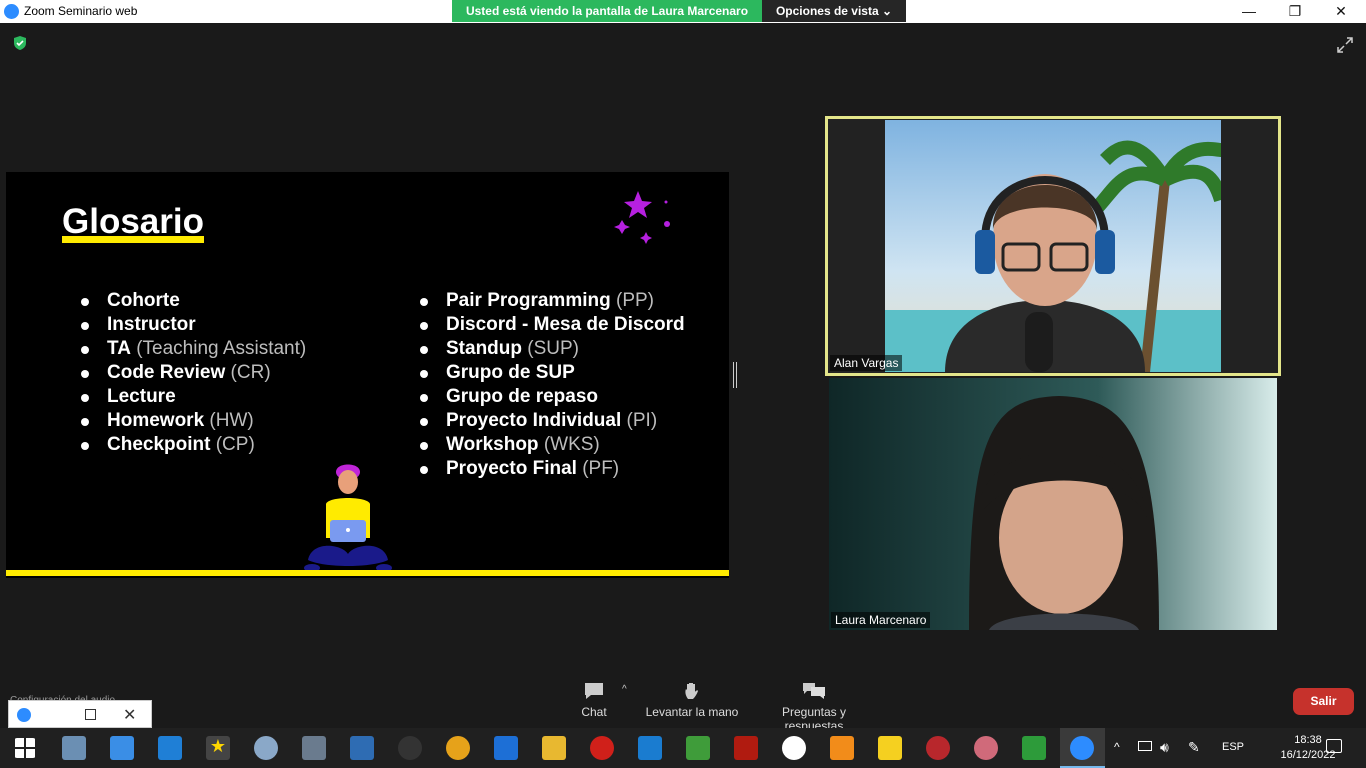 This screenshot has width=1366, height=768. I want to click on qa-bubbles-icon, so click(814, 691).